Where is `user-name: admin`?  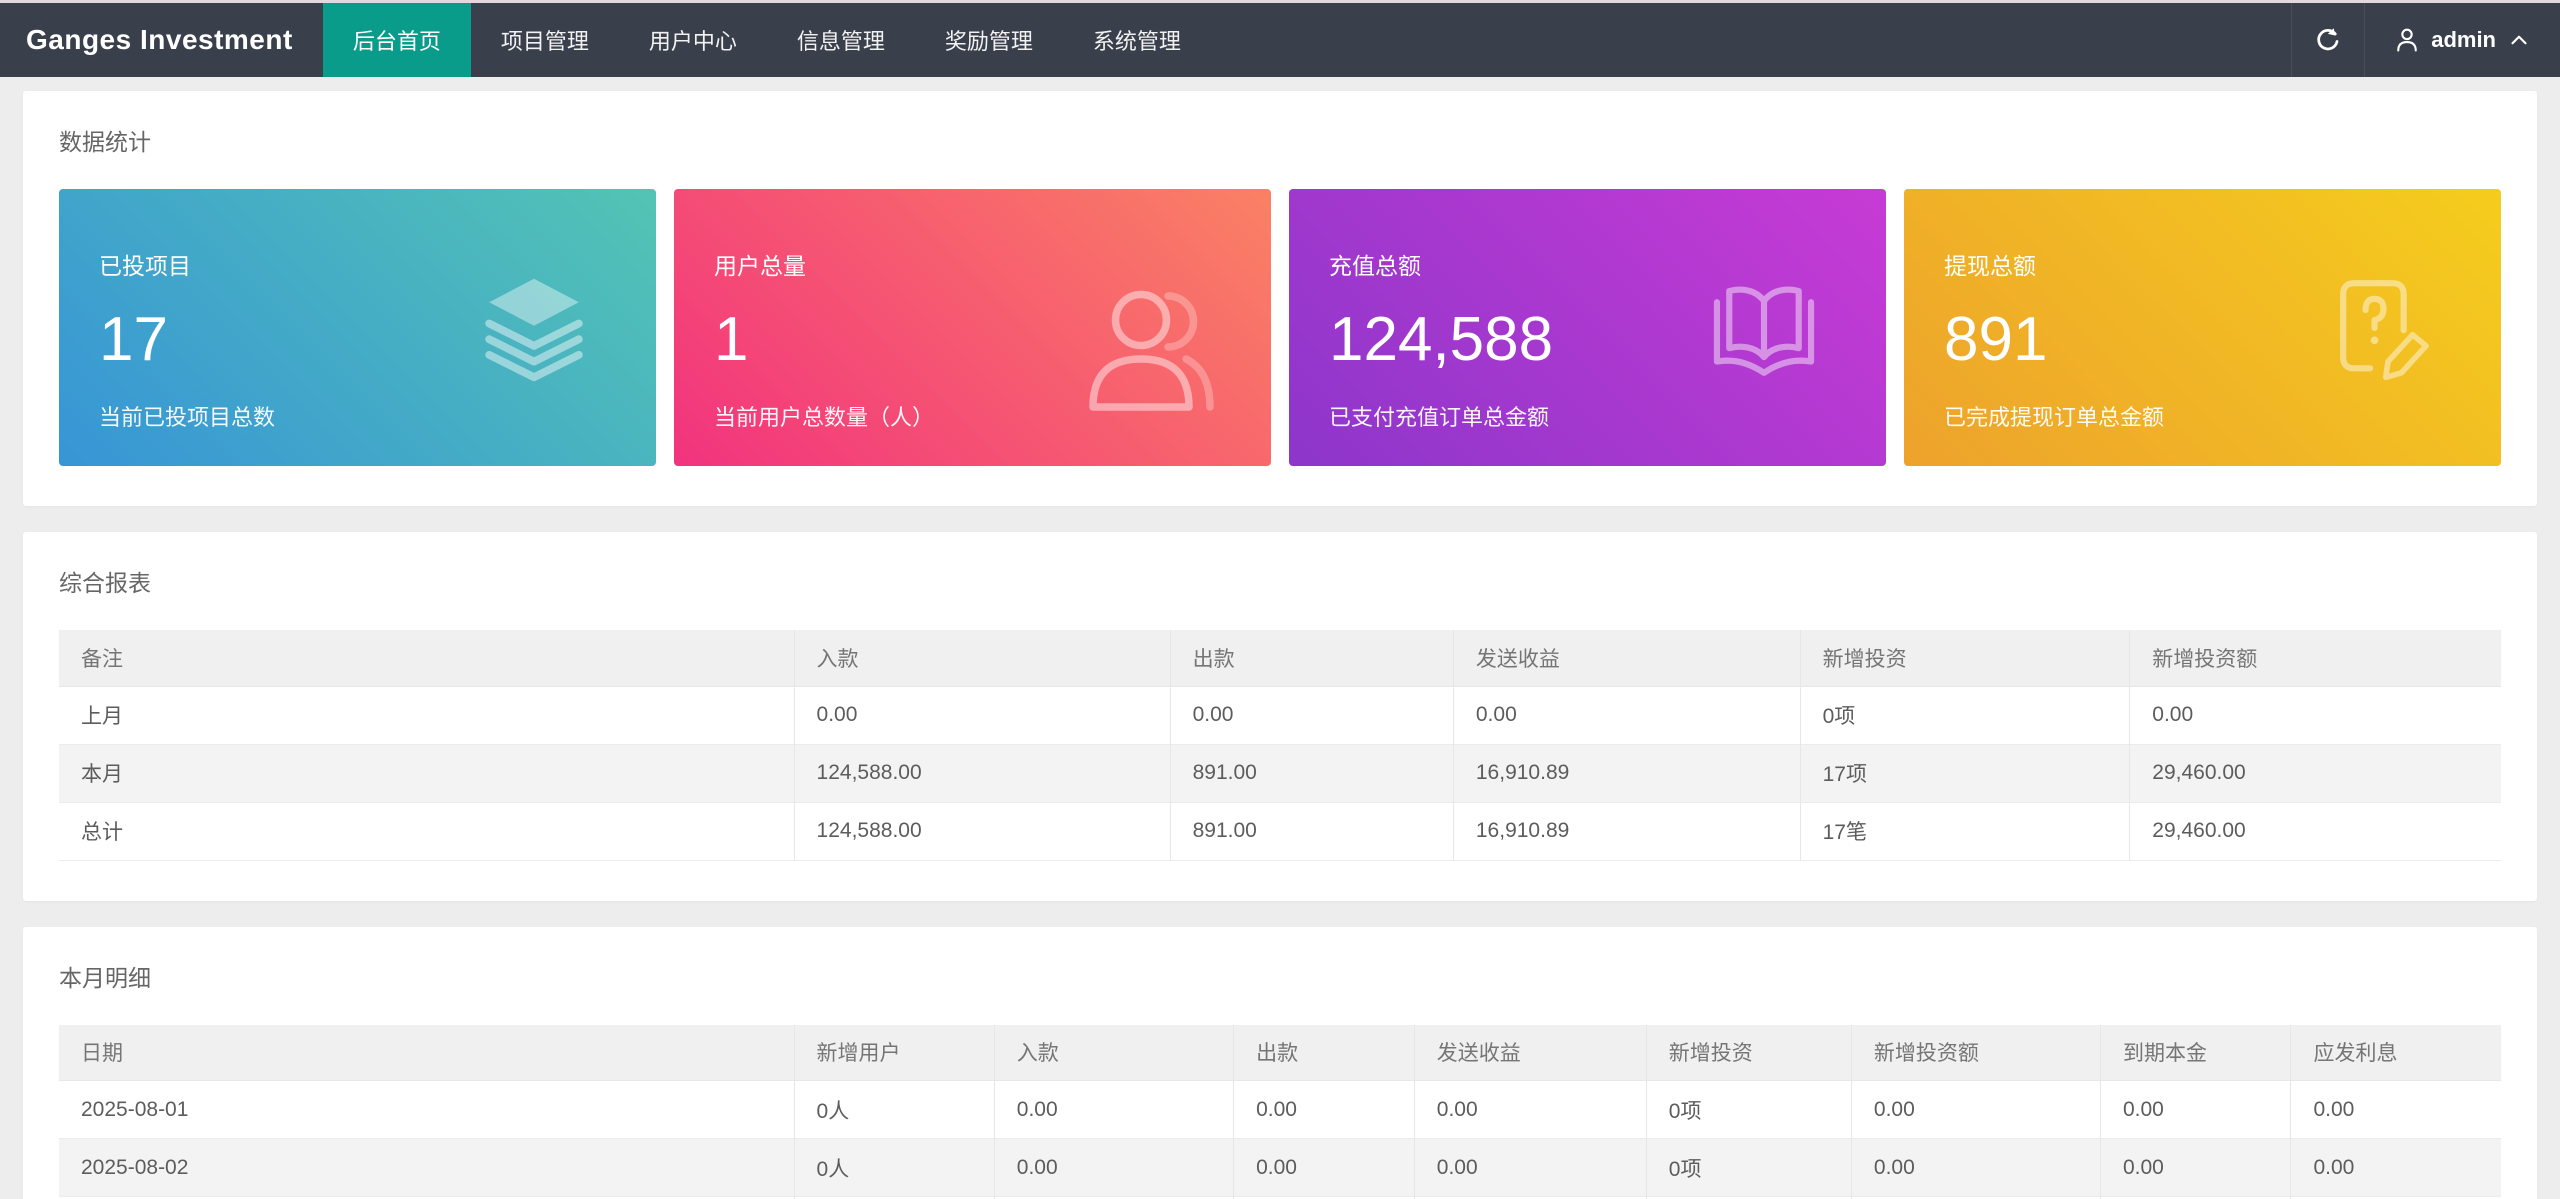
user-name: admin is located at coordinates (2463, 39).